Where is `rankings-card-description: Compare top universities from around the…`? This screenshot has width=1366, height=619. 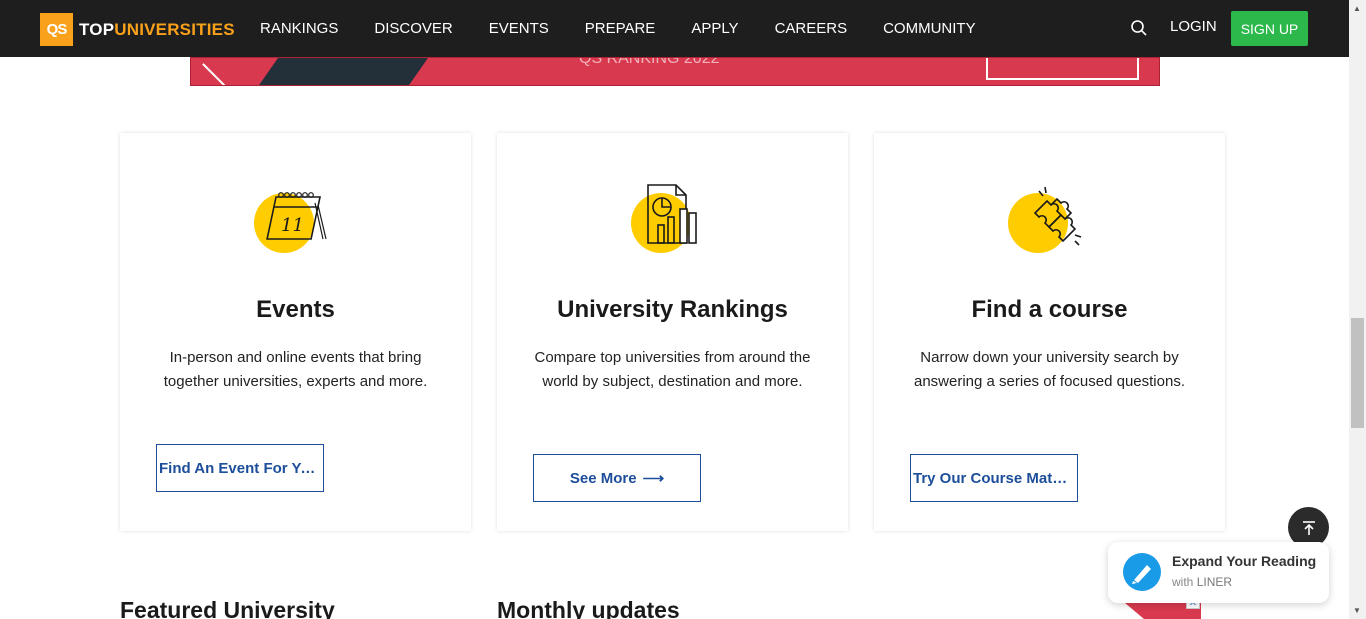
rankings-card-description: Compare top universities from around the… is located at coordinates (672, 369).